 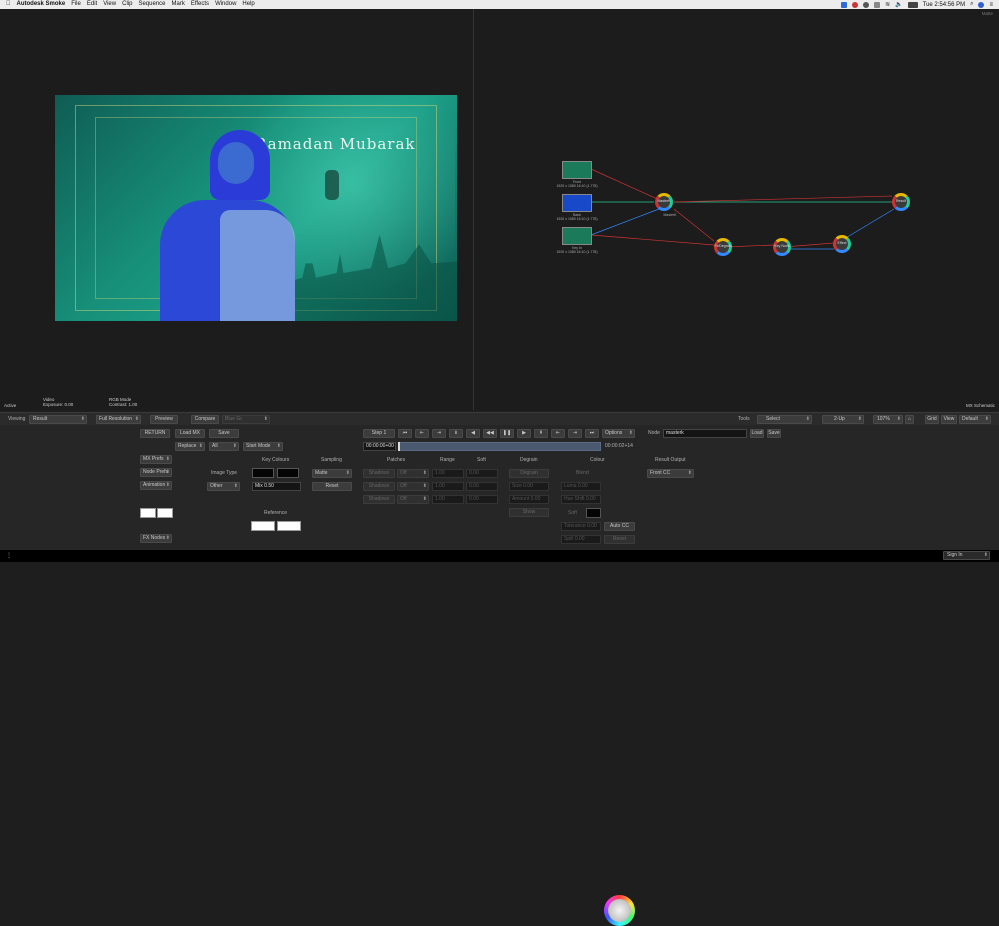 I want to click on replace-dropdown: Replace, so click(x=190, y=446).